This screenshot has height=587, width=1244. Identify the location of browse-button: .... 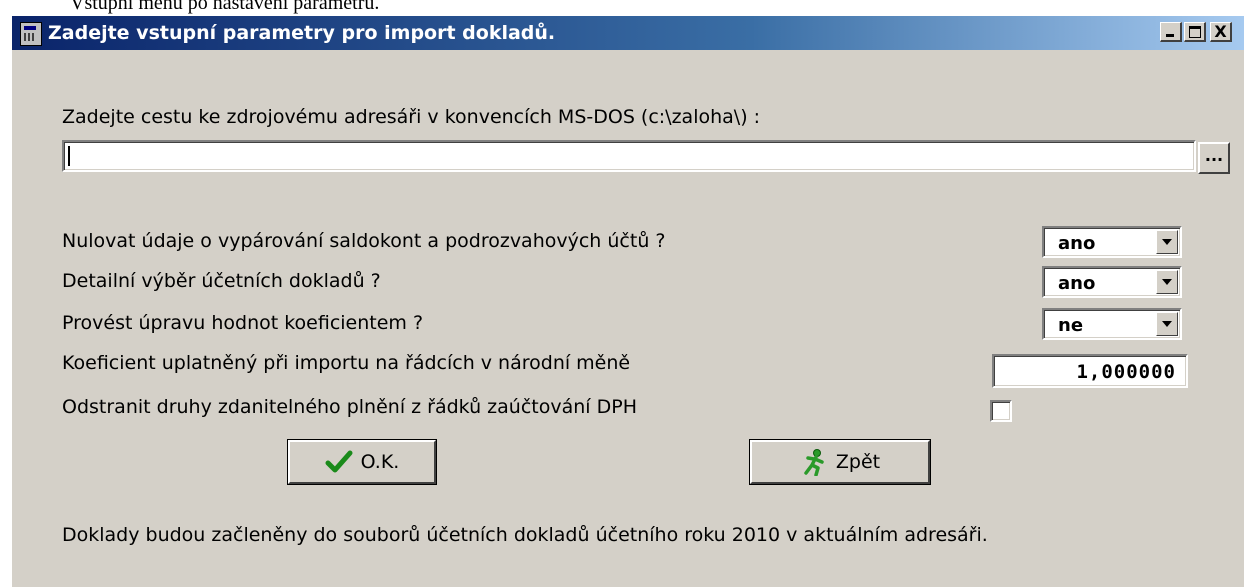
(1214, 158).